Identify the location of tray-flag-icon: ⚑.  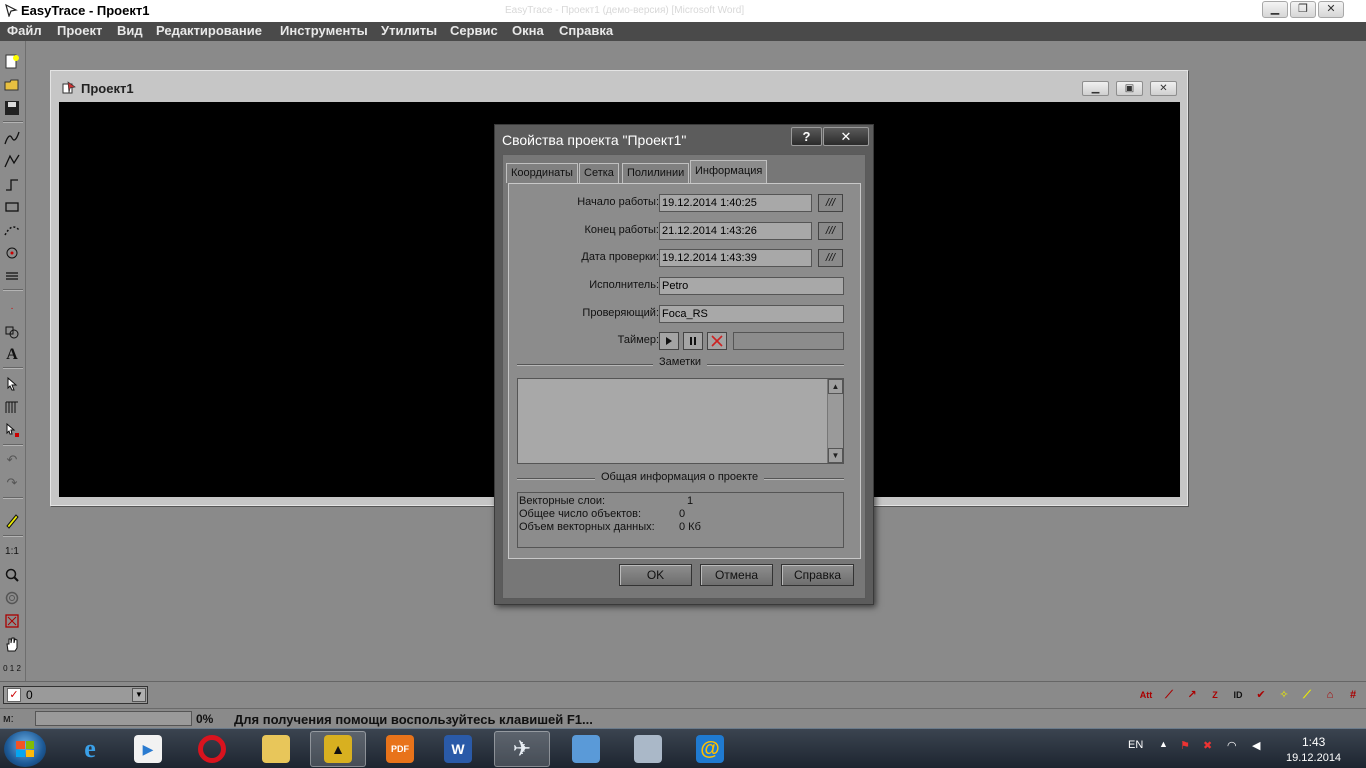
(1185, 745).